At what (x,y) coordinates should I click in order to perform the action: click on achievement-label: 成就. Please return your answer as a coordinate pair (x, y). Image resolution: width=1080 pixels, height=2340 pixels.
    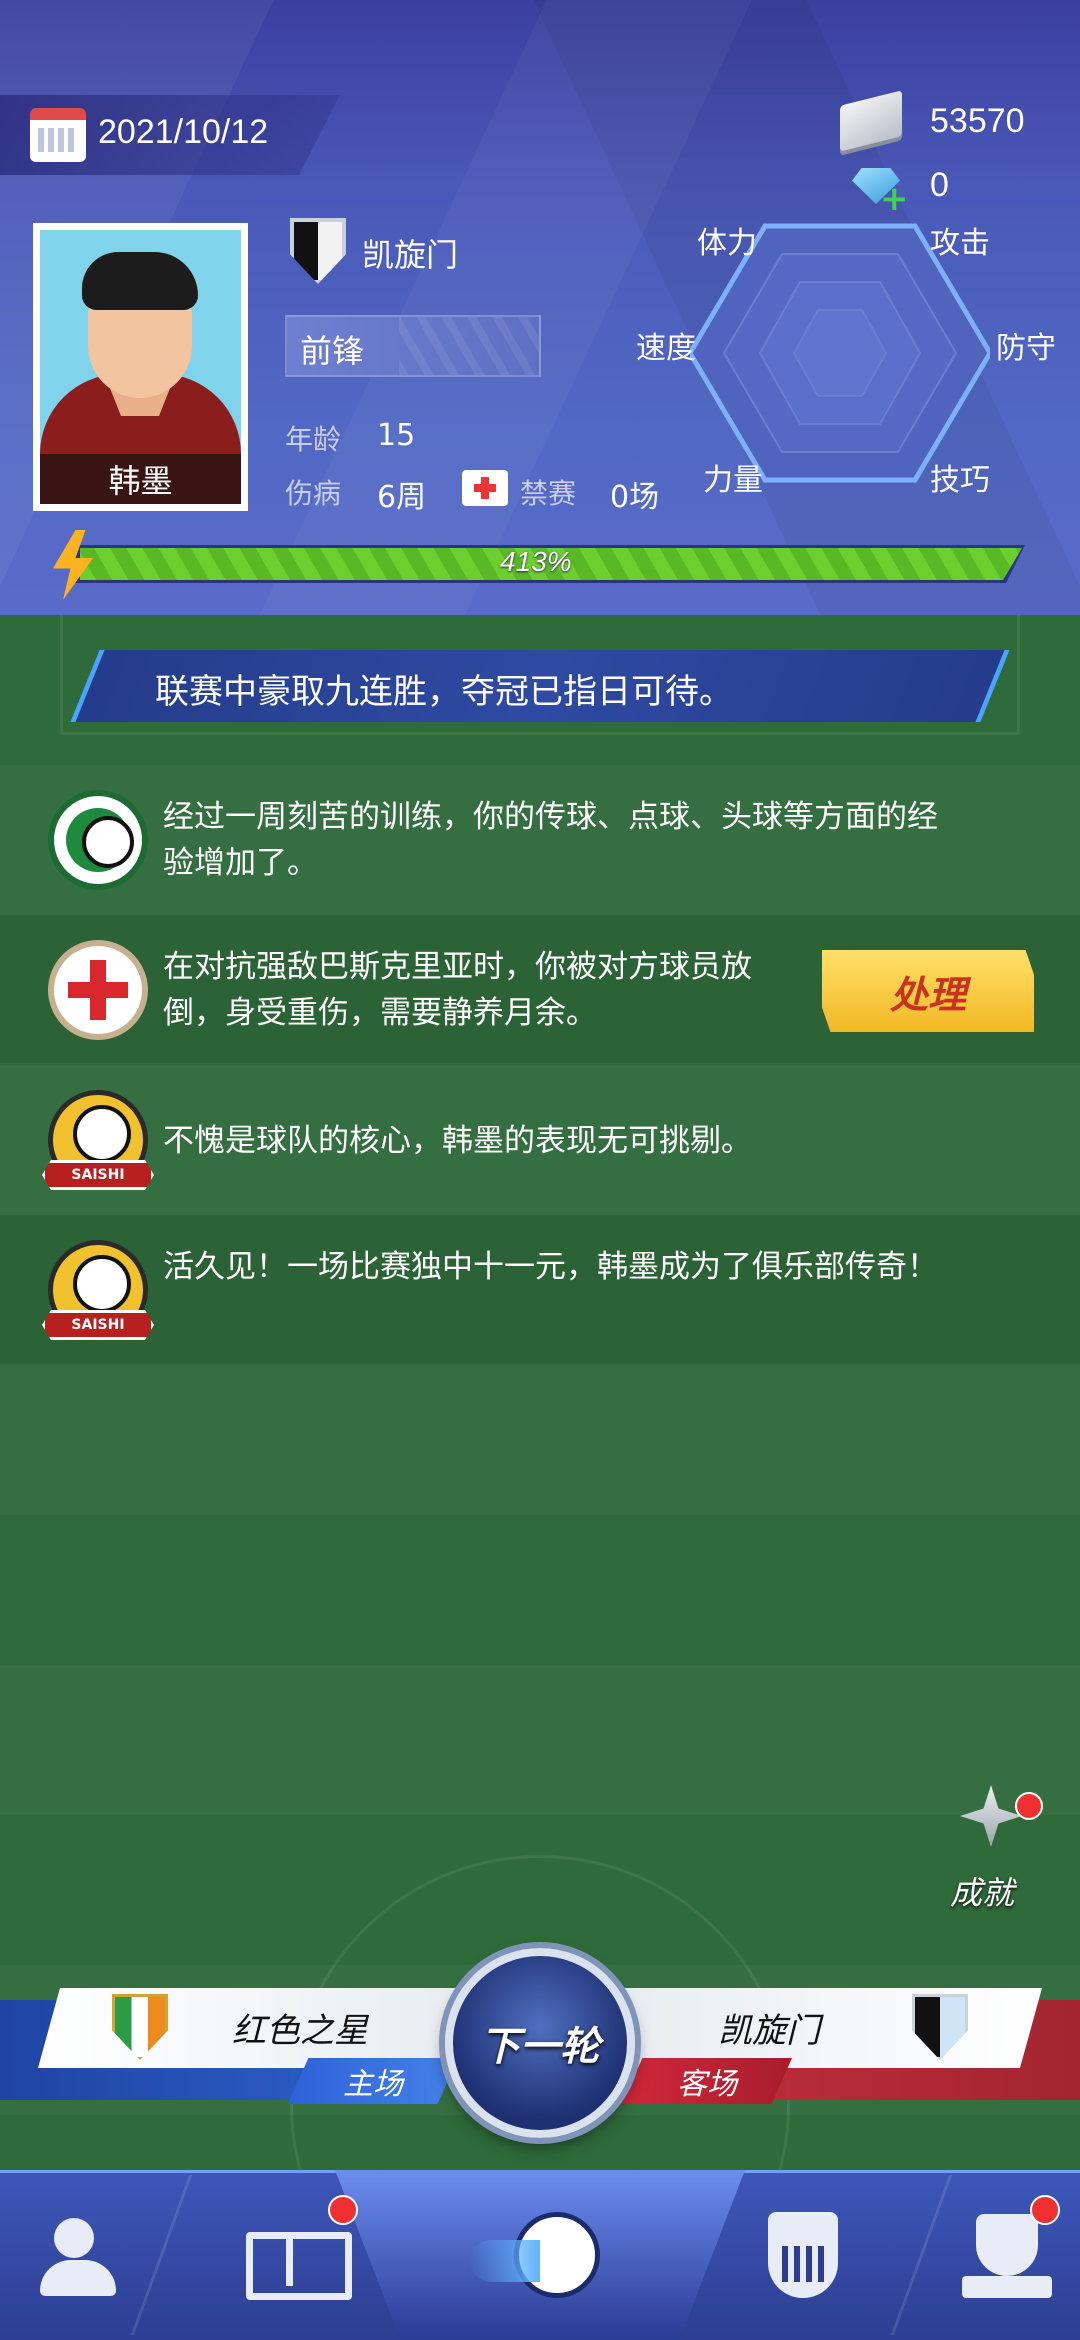
    Looking at the image, I should click on (982, 1891).